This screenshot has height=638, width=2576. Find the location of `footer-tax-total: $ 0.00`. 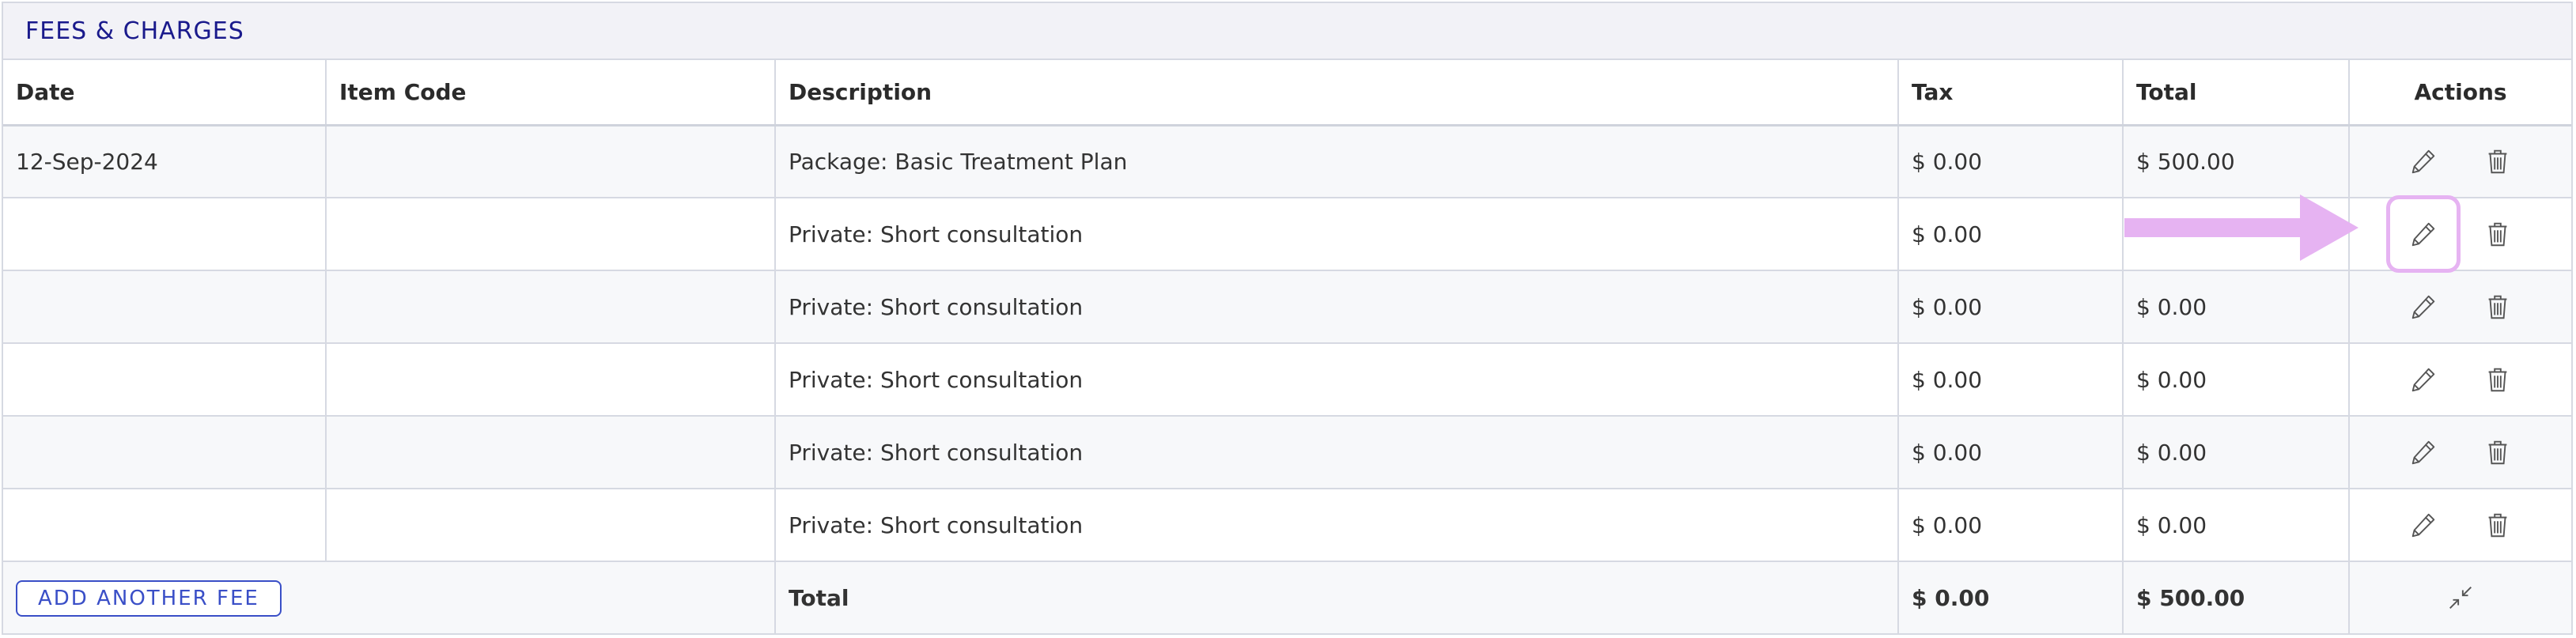

footer-tax-total: $ 0.00 is located at coordinates (2011, 597).